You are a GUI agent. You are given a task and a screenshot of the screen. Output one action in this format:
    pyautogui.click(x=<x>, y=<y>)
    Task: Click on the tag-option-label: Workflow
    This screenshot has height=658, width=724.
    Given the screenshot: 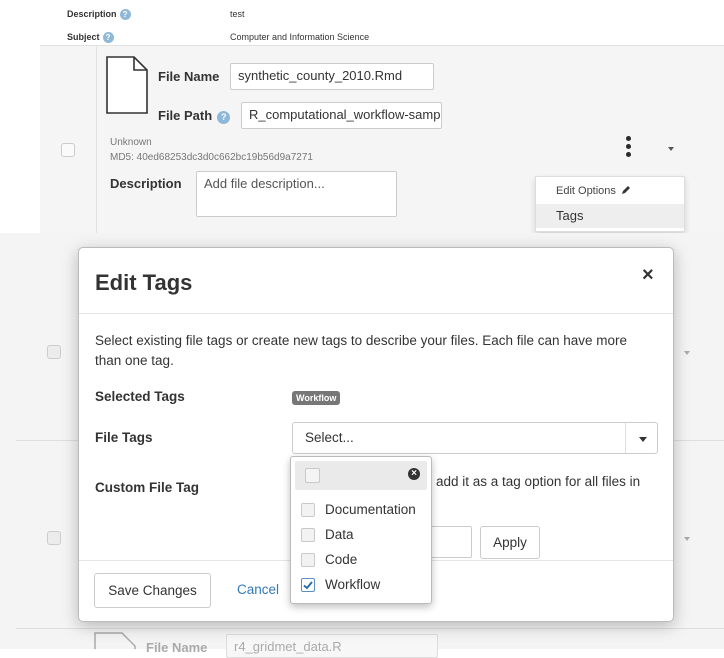 What is the action you would take?
    pyautogui.click(x=353, y=584)
    